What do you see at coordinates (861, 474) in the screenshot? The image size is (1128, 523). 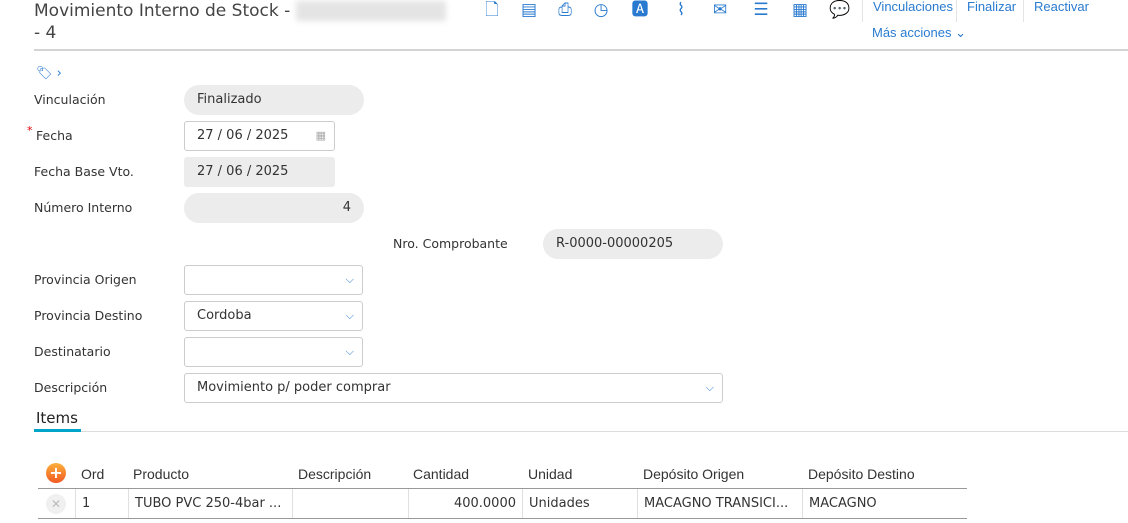 I see `col-deposito-destino: Depósito Destino` at bounding box center [861, 474].